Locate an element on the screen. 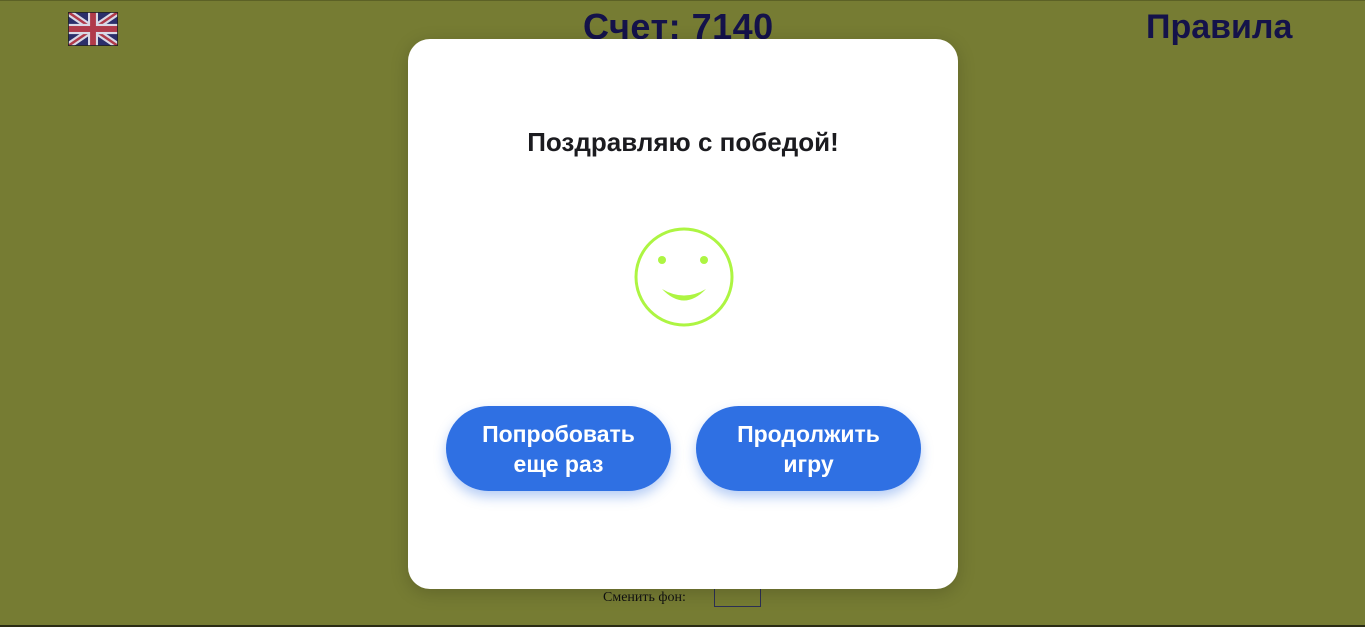 The image size is (1365, 627). uk-flag-icon is located at coordinates (93, 29).